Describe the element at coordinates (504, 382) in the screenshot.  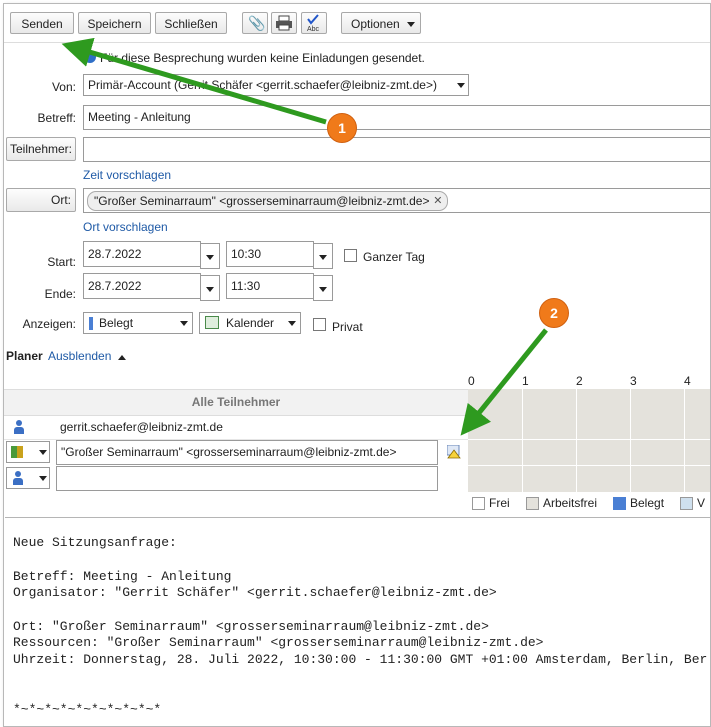
I see `arrow-to-resource-warning` at that location.